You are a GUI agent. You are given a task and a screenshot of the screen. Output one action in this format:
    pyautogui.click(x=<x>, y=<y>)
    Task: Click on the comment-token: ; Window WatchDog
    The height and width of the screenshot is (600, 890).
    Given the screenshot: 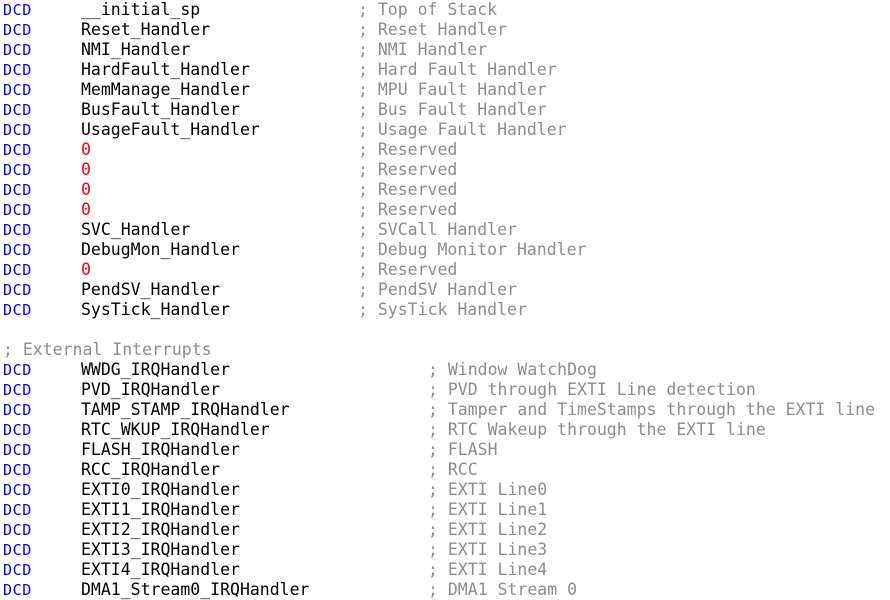 What is the action you would take?
    pyautogui.click(x=512, y=369)
    